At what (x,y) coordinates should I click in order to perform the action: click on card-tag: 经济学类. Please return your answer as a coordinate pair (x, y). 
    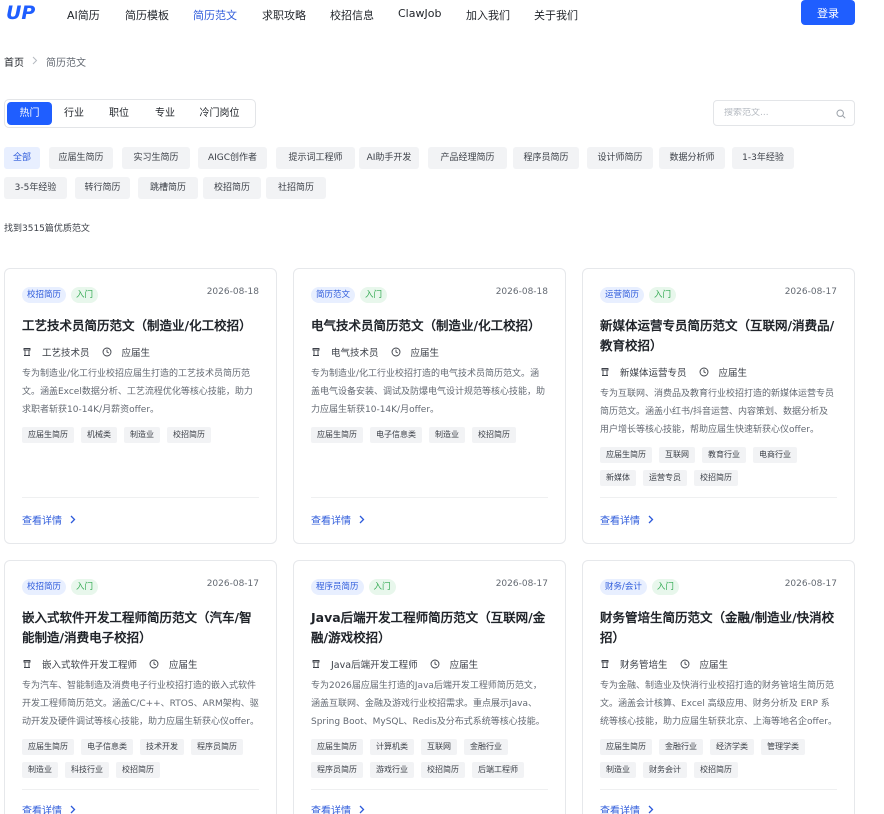
    Looking at the image, I should click on (732, 747).